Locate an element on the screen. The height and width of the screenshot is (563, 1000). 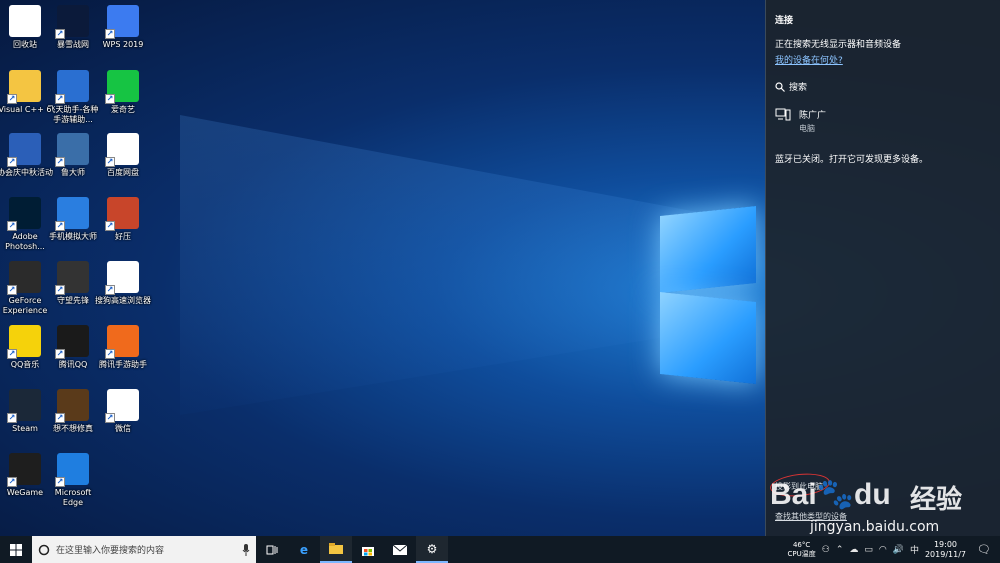
overwatch-icon: ↗ is located at coordinates (72, 278).